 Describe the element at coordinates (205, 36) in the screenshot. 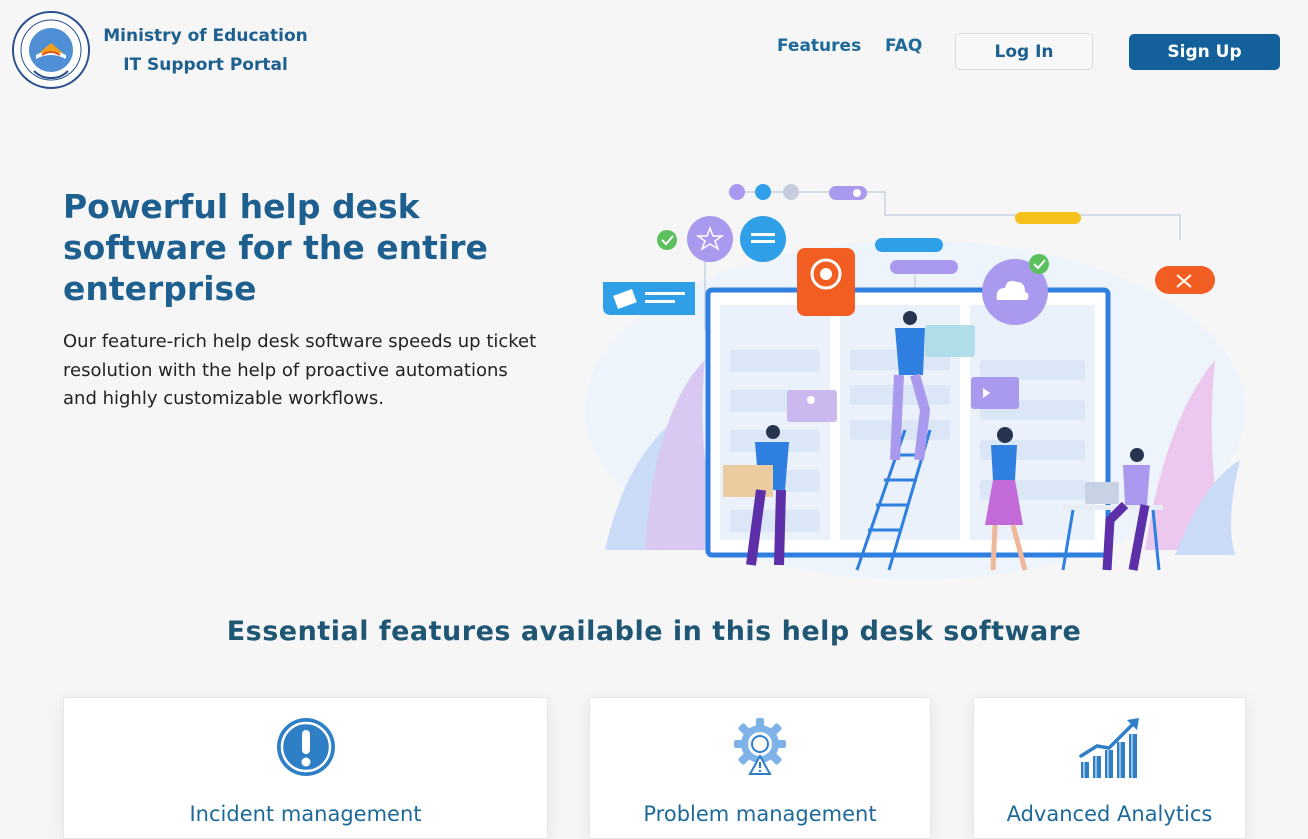

I see `brand-line-1: Ministry of Education` at that location.